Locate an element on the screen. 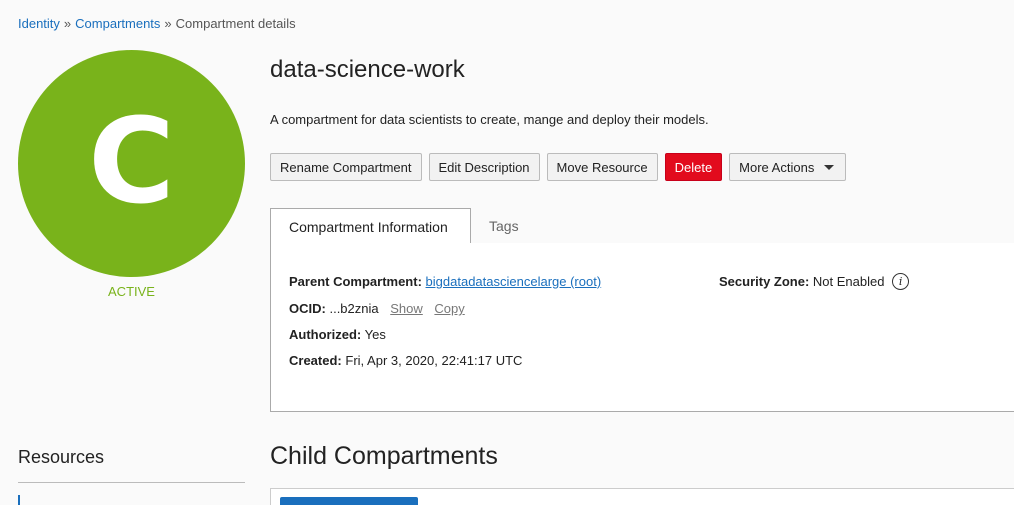 Image resolution: width=1014 pixels, height=505 pixels. more-actions-button: More Actions is located at coordinates (788, 167).